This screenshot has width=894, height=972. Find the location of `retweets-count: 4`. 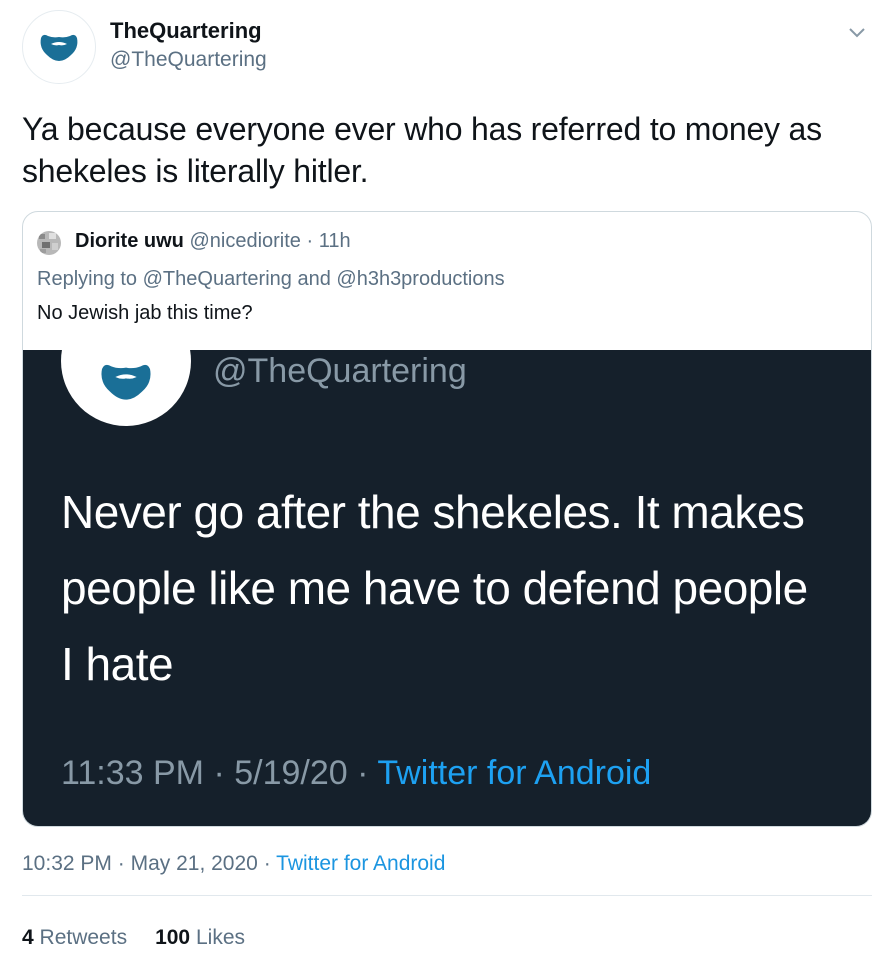

retweets-count: 4 is located at coordinates (28, 937).